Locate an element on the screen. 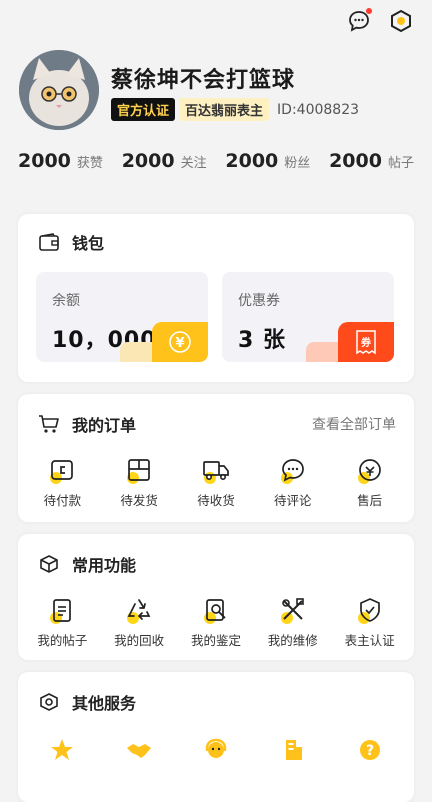 The height and width of the screenshot is (802, 432). order-pending-shipment: 待发货 is located at coordinates (139, 482).